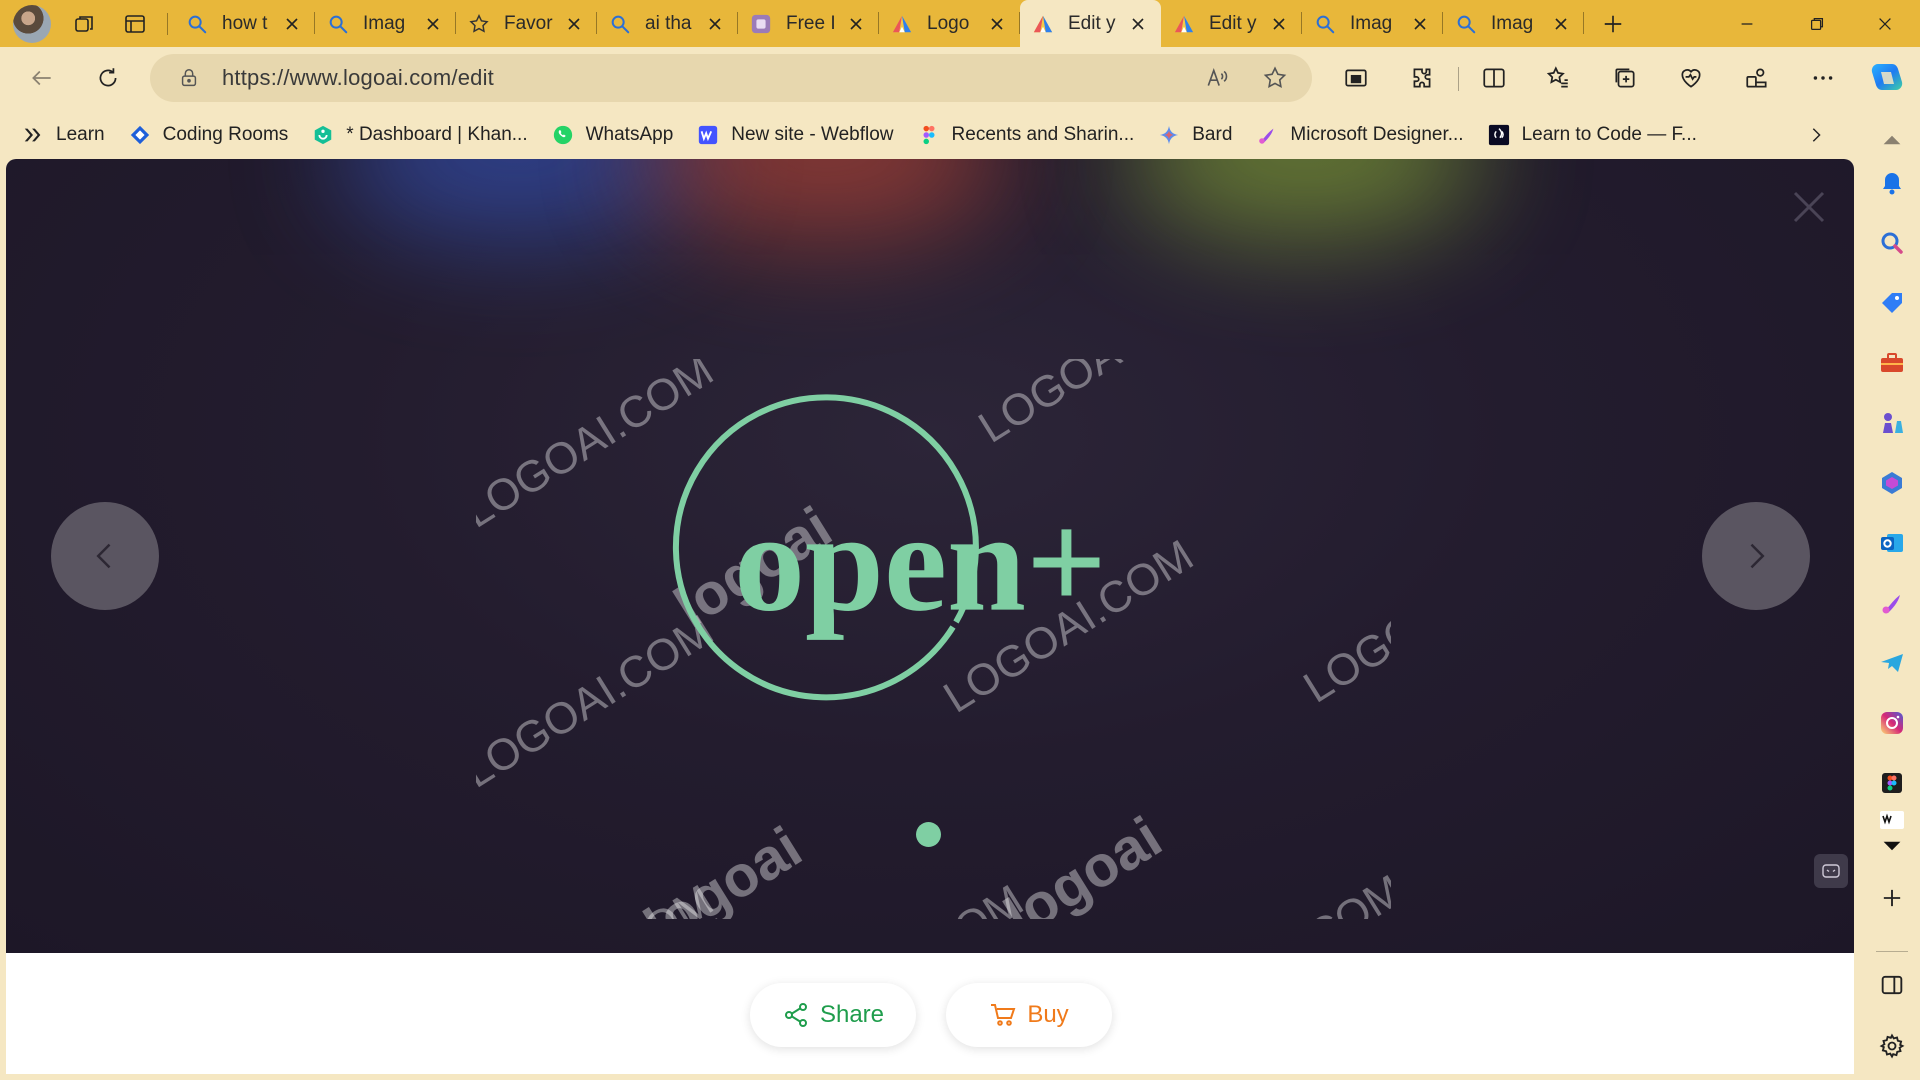 This screenshot has width=1920, height=1080. I want to click on learn-icon, so click(33, 135).